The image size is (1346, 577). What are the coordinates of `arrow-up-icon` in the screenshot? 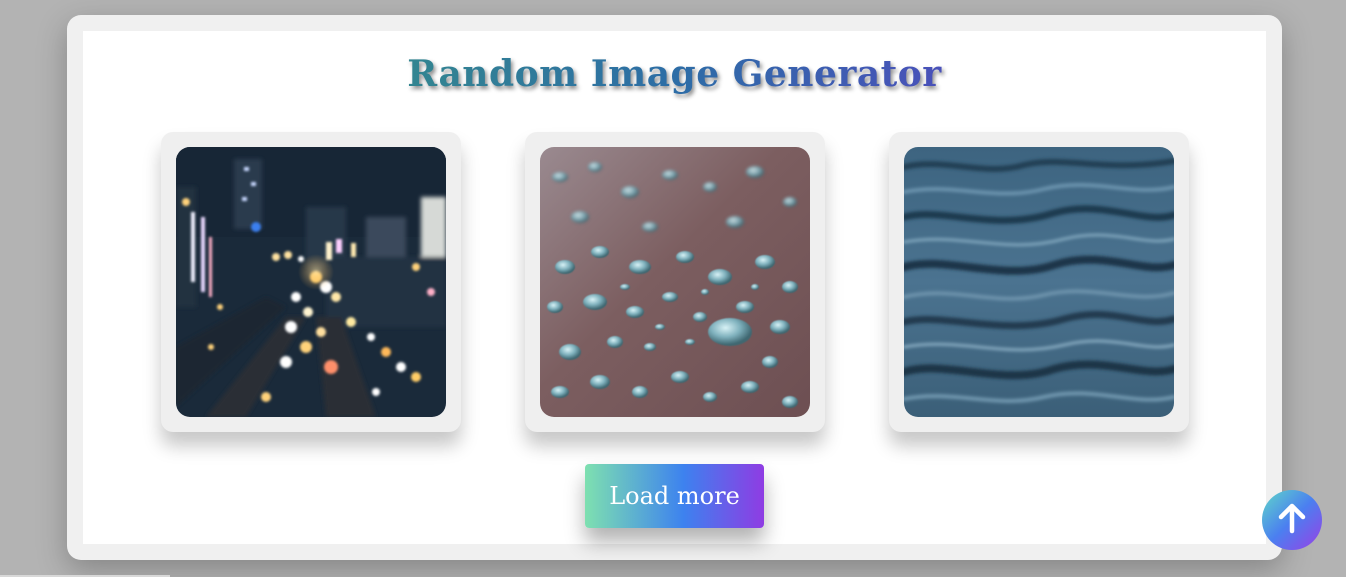 It's located at (1292, 520).